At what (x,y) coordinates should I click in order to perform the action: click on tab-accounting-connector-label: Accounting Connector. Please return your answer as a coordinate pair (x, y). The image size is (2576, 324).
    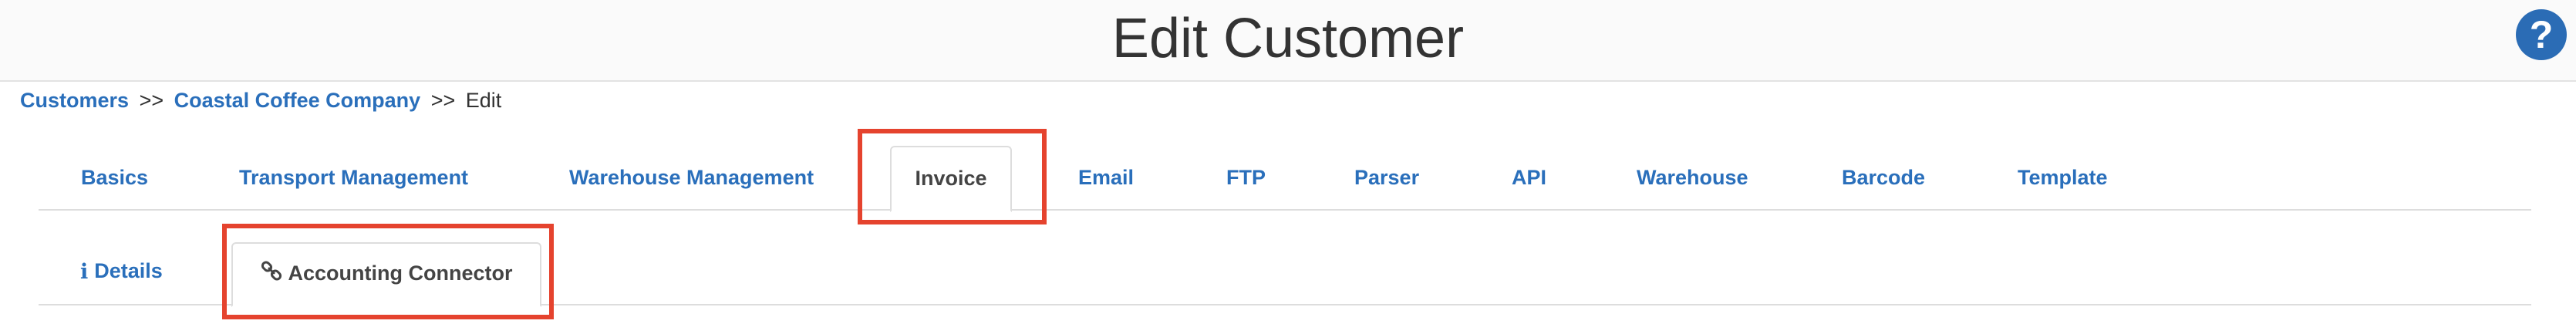
    Looking at the image, I should click on (400, 273).